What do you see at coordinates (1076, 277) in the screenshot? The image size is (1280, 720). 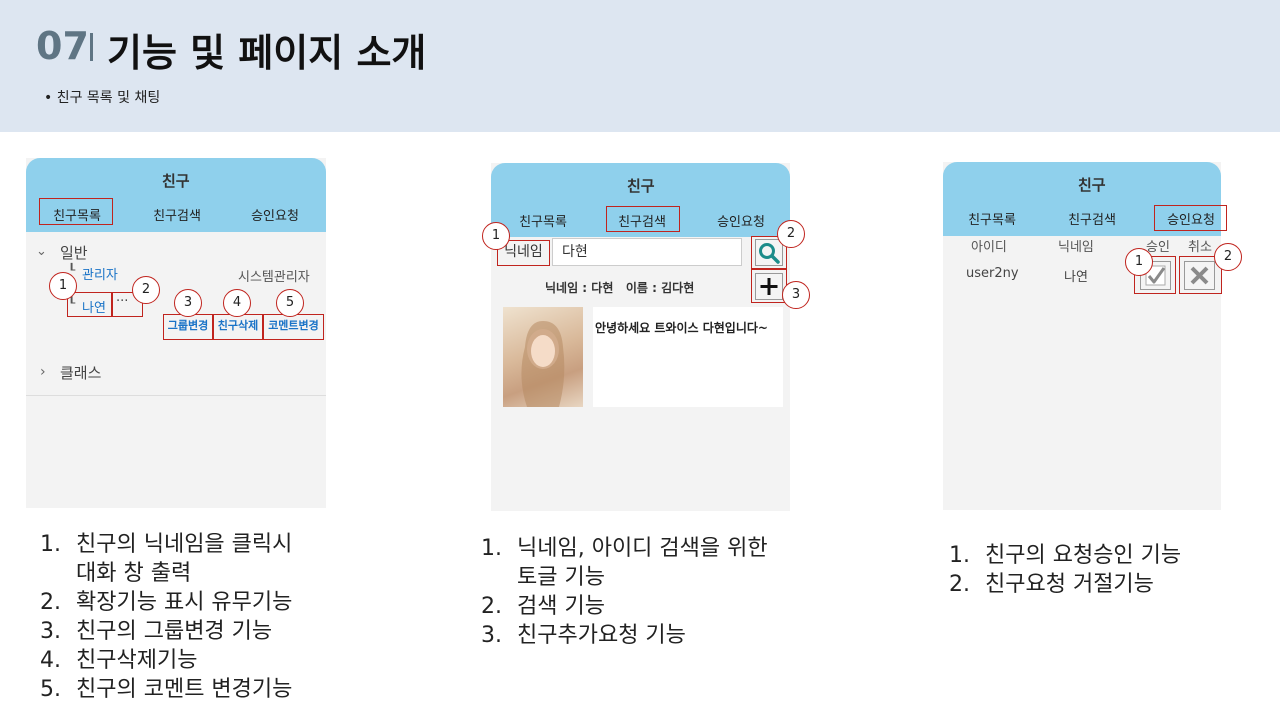 I see `request-user-nickname: 나연` at bounding box center [1076, 277].